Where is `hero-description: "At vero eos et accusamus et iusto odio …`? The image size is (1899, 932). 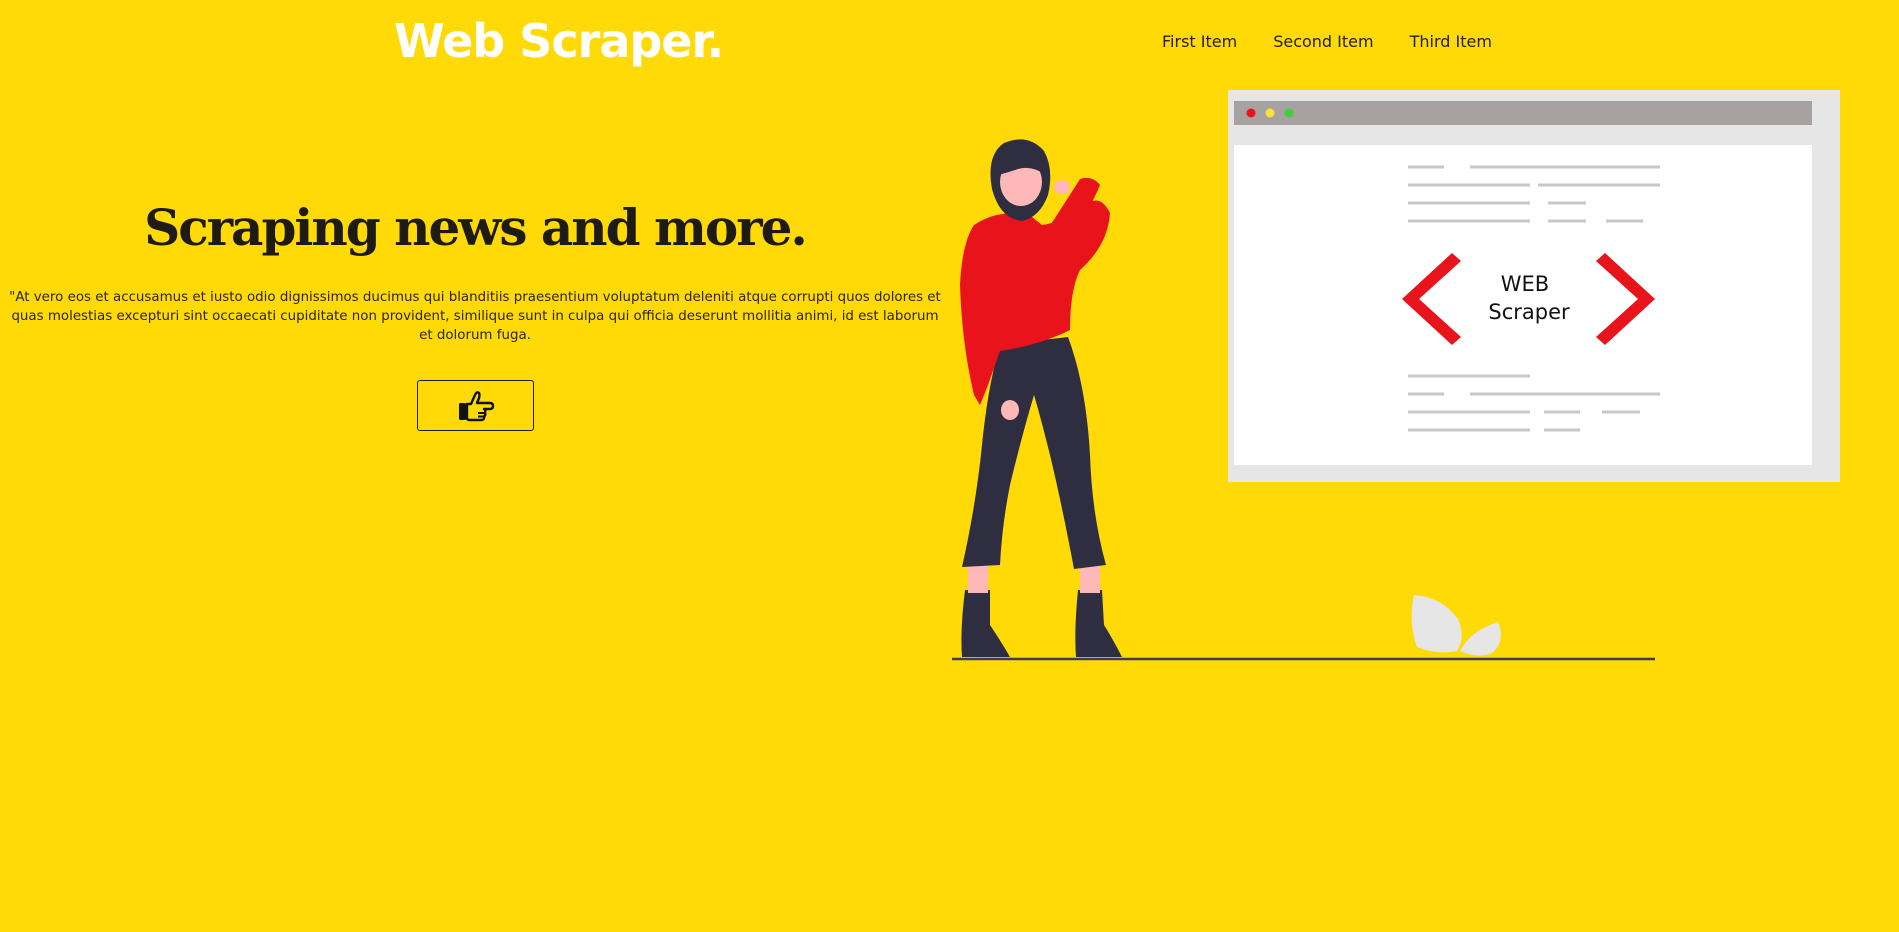
hero-description: "At vero eos et accusamus et iusto odio … is located at coordinates (475, 316).